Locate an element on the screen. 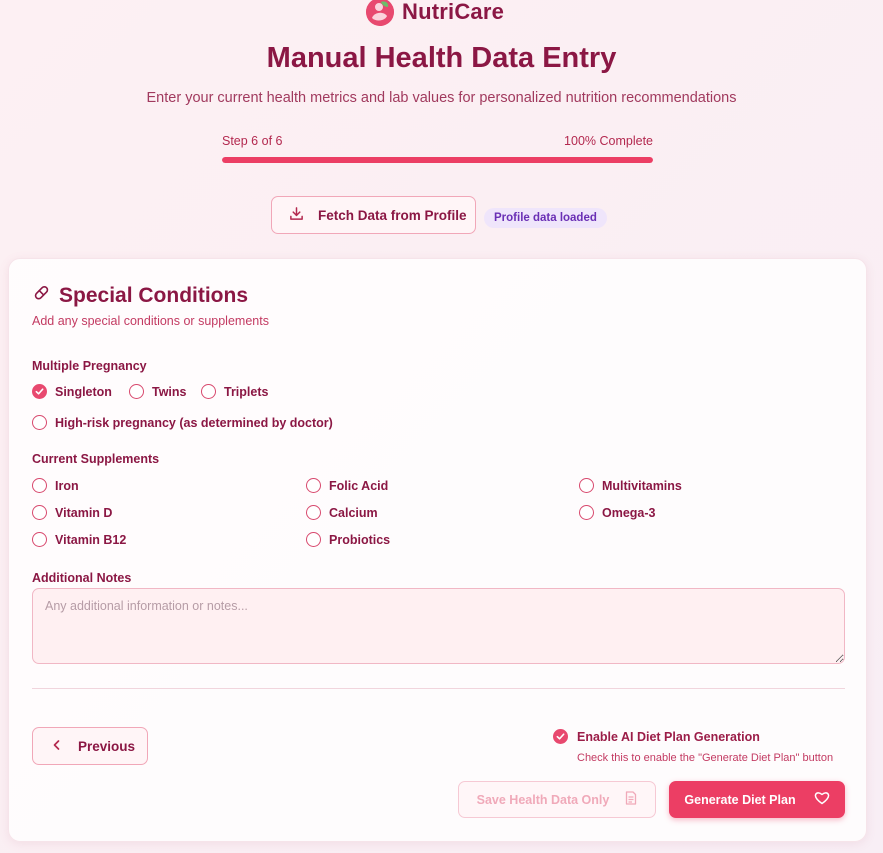  multiple-pregnancy-label: Multiple Pregnancy is located at coordinates (89, 366).